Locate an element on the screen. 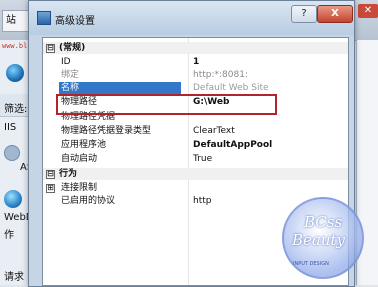 This screenshot has height=287, width=378. webdav-icon is located at coordinates (13, 199).